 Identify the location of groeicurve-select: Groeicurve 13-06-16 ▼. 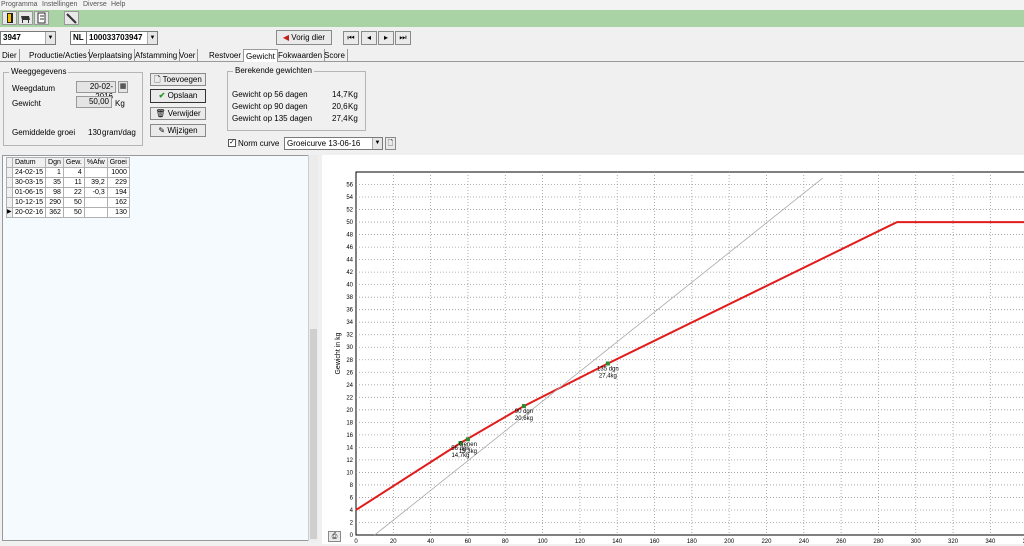
(333, 143).